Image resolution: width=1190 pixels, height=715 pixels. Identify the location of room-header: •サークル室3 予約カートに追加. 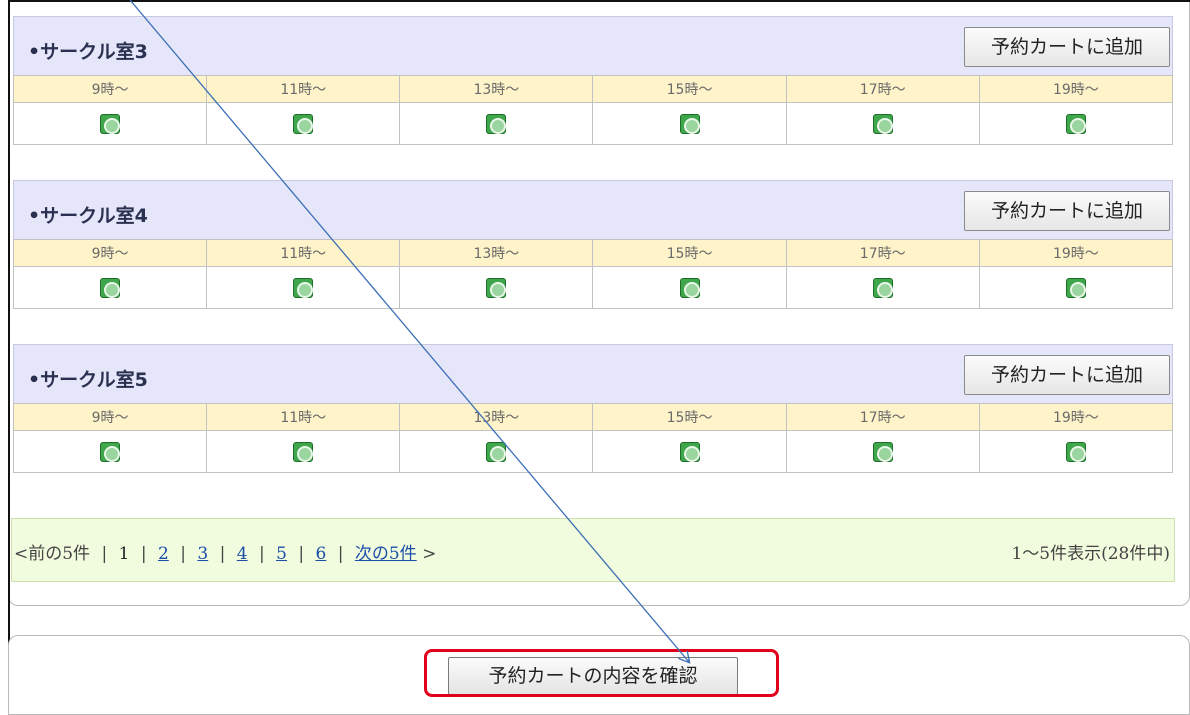
(593, 45).